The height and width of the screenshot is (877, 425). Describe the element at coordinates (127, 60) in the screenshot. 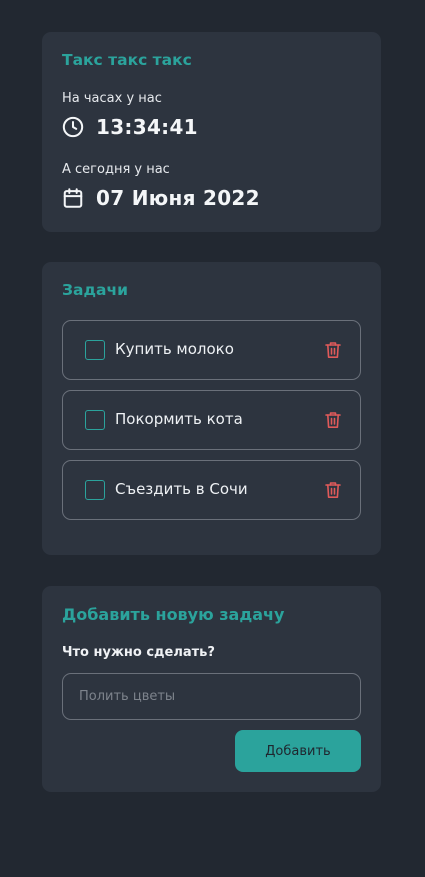

I see `clock-card-title: Такс такс такс` at that location.